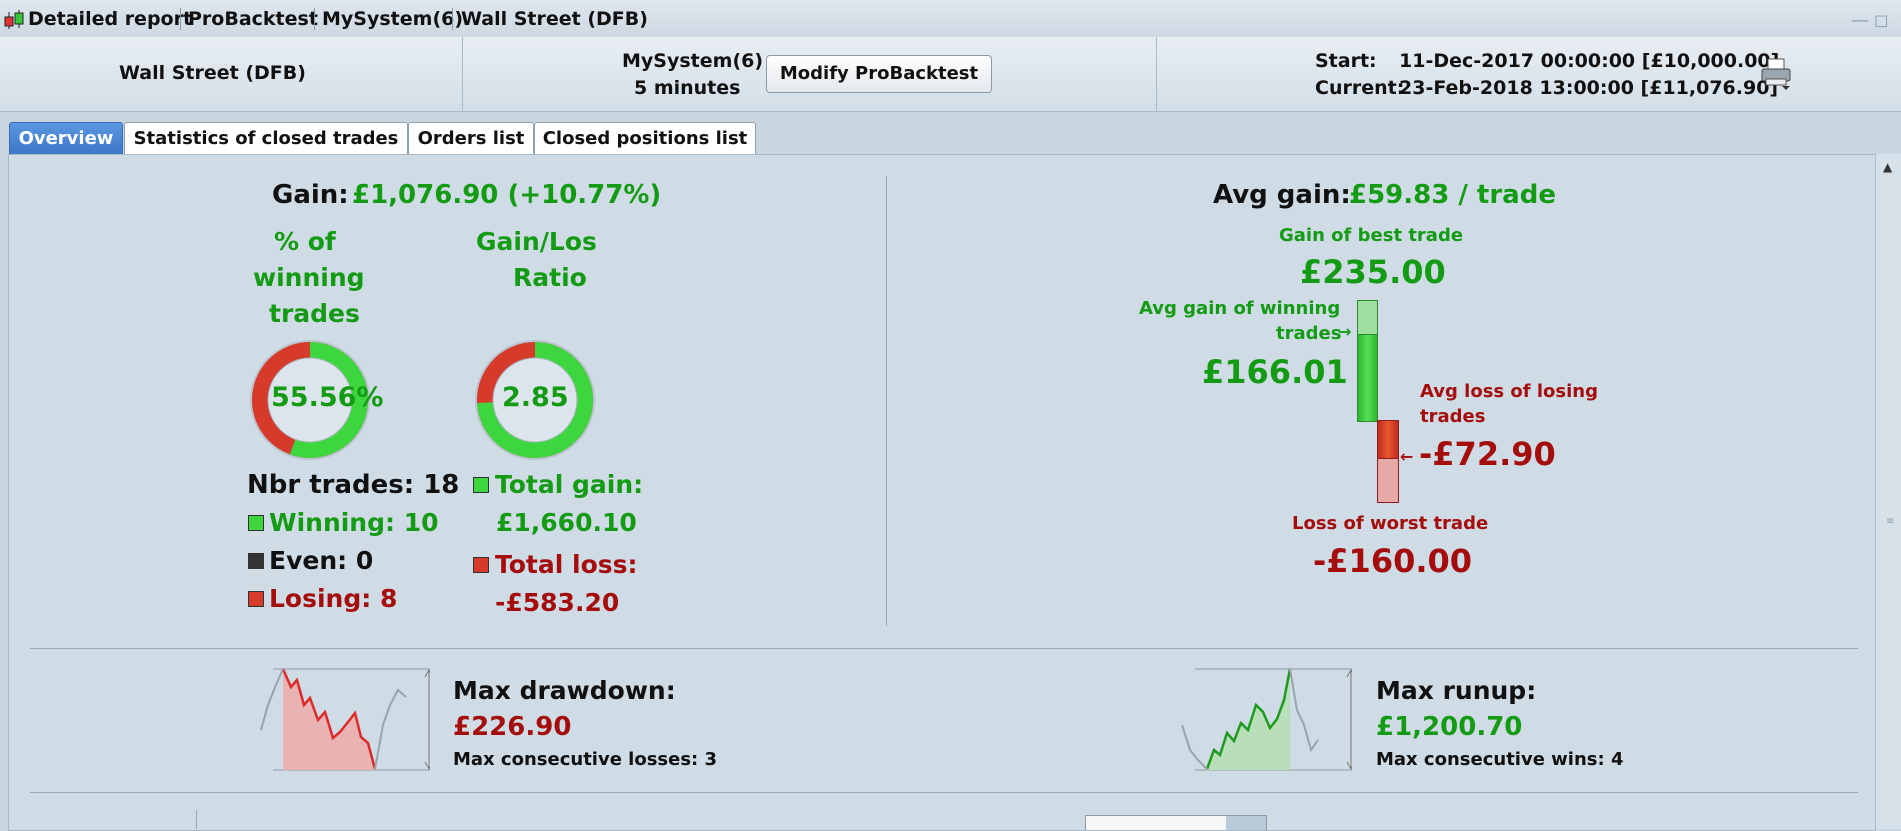 This screenshot has width=1901, height=831. Describe the element at coordinates (1176, 822) in the screenshot. I see `period-select` at that location.